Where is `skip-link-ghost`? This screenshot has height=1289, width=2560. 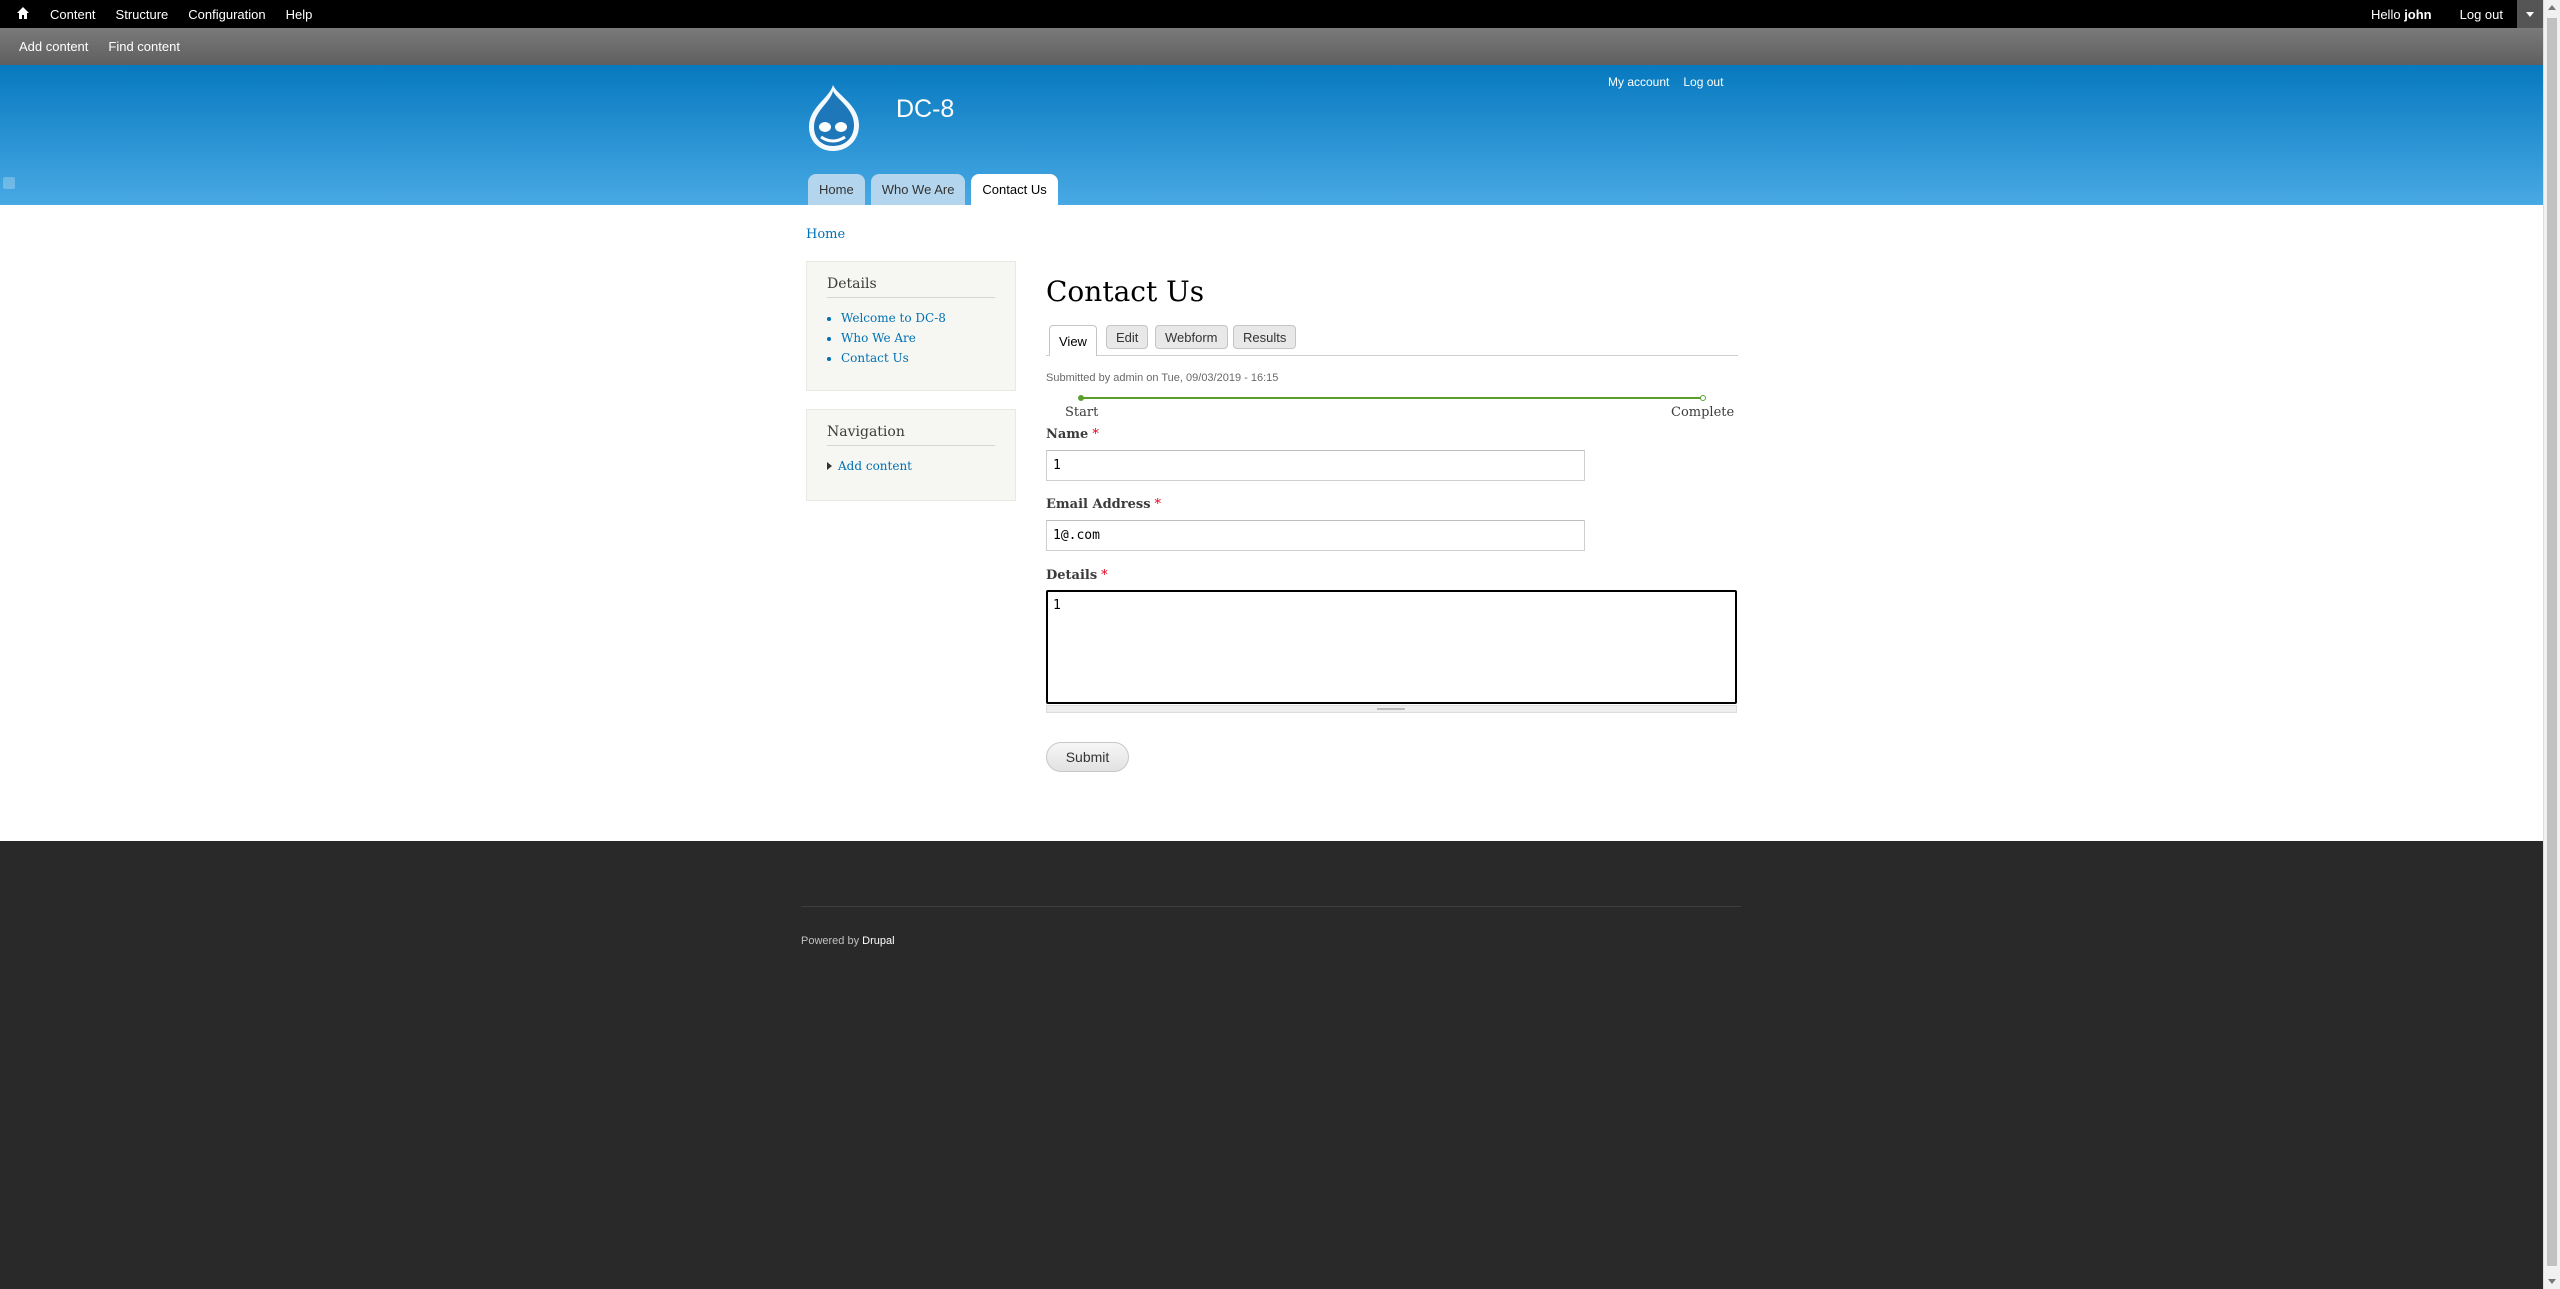 skip-link-ghost is located at coordinates (9, 183).